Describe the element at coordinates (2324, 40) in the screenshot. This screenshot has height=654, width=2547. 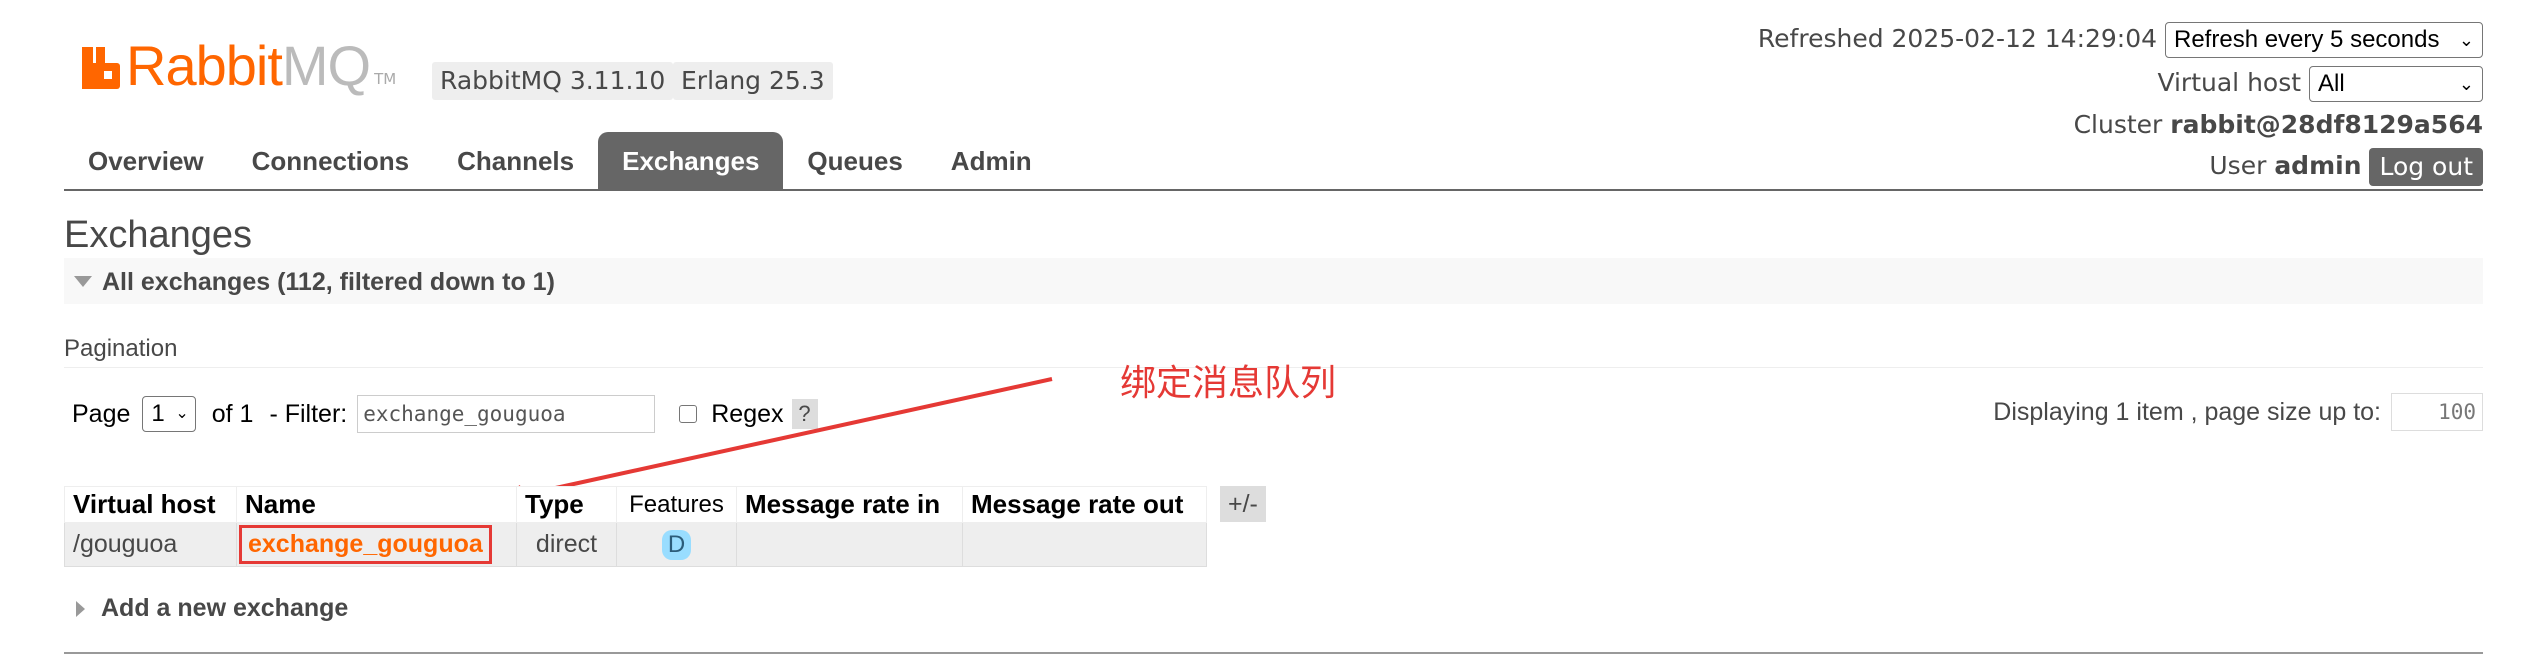
I see `refresh-interval-select: Refresh every 5 seconds ⌄` at that location.